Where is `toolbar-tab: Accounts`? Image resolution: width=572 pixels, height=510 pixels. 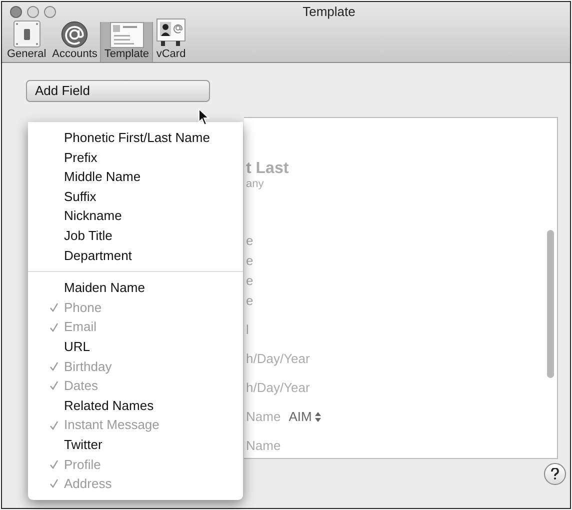 toolbar-tab: Accounts is located at coordinates (74, 42).